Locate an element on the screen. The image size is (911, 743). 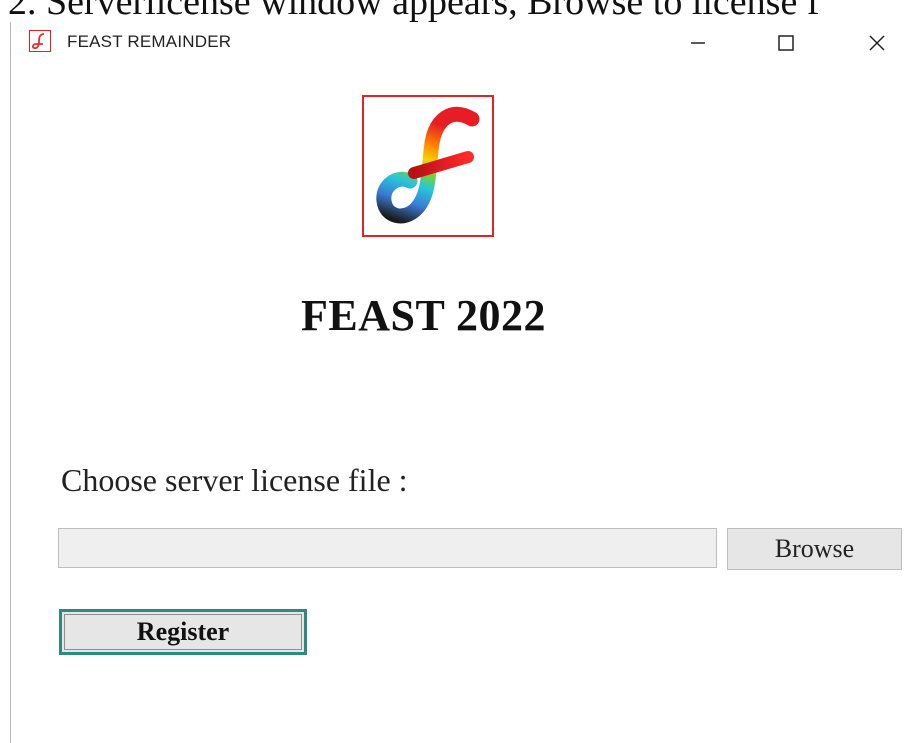
license-path-input is located at coordinates (387, 548).